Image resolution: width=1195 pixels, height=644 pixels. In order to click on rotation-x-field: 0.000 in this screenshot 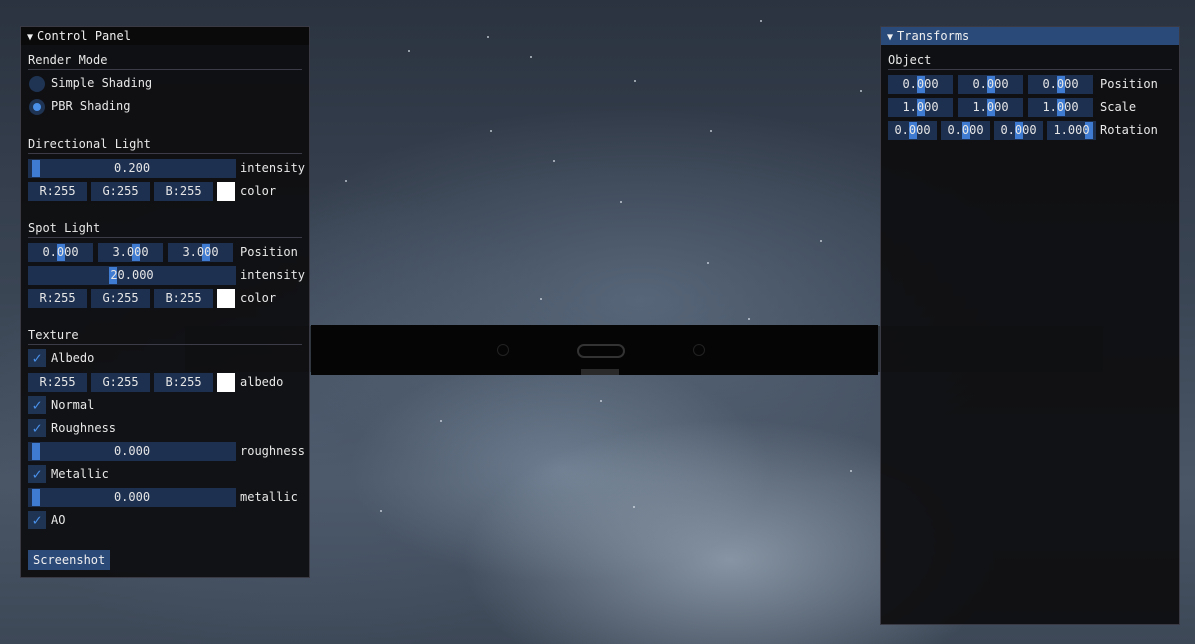, I will do `click(912, 130)`.